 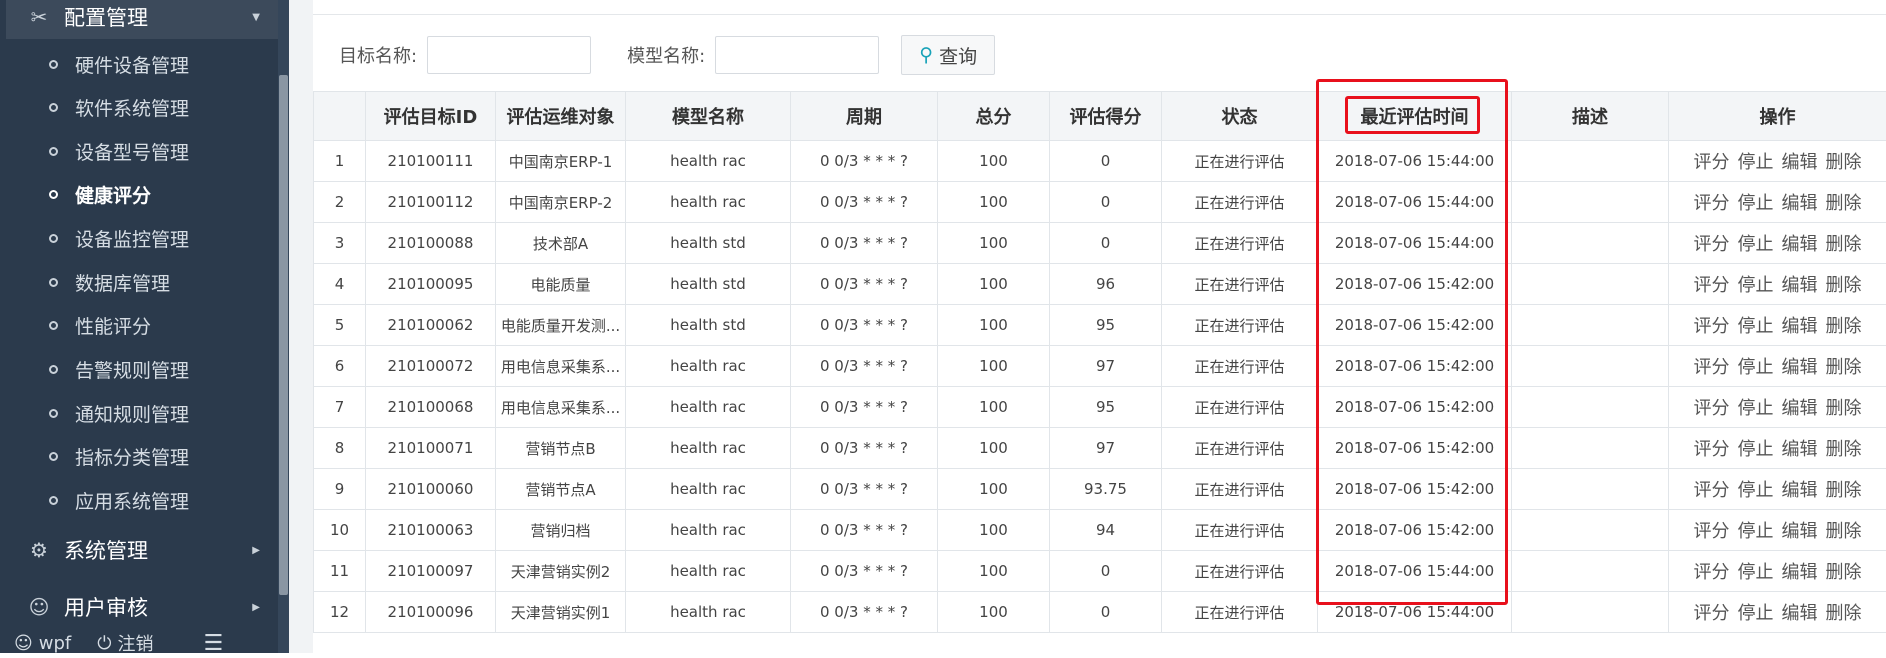 What do you see at coordinates (139, 107) in the screenshot?
I see `sidebar-item-software: 软件系统管理` at bounding box center [139, 107].